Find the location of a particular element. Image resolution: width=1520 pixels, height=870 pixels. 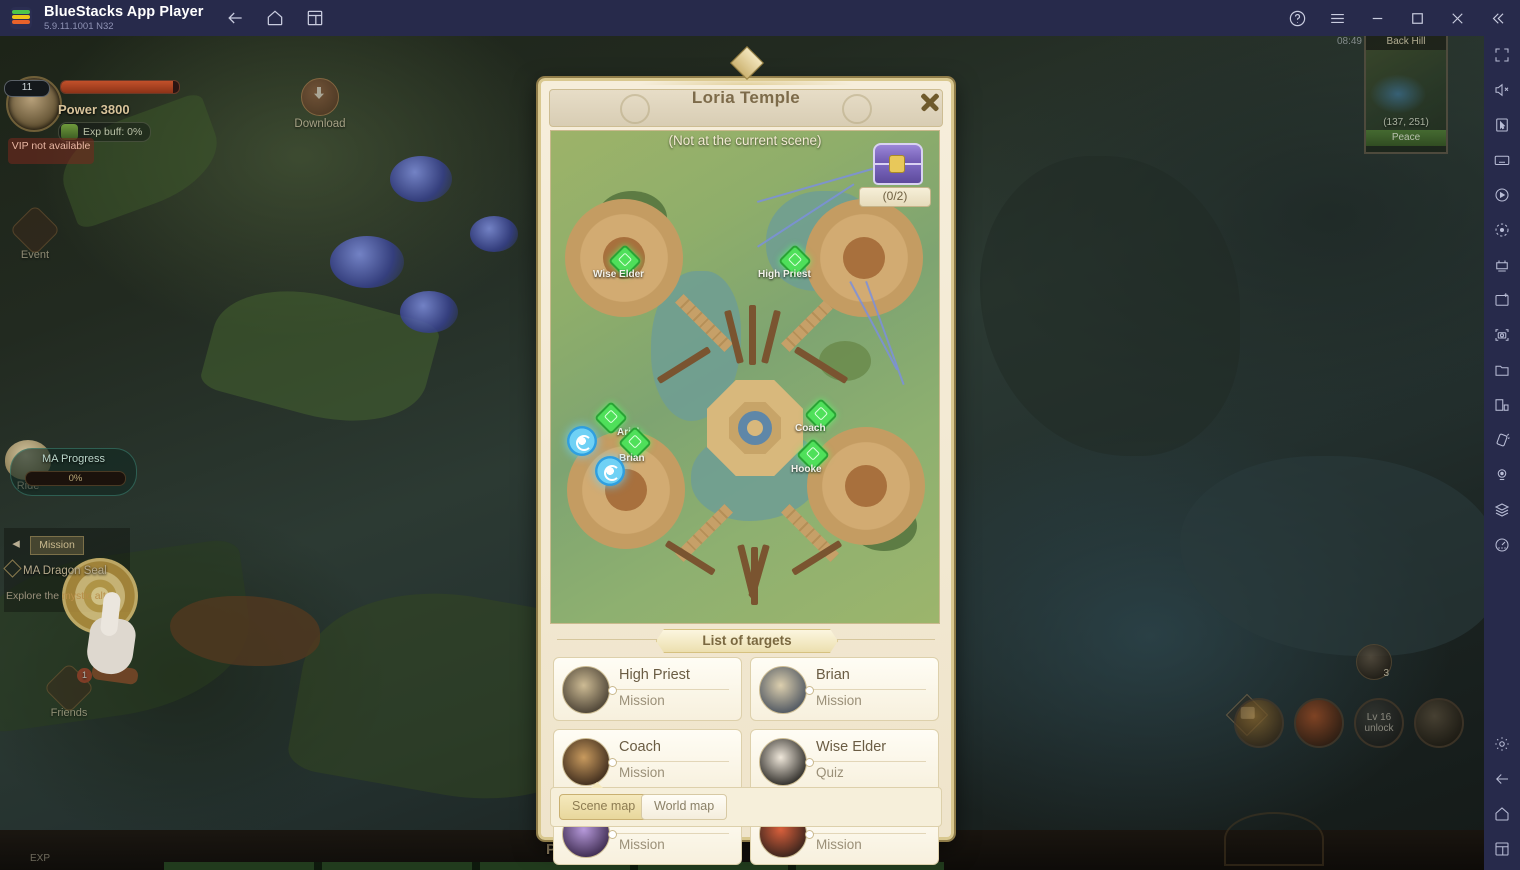

media-folder-icon is located at coordinates (1502, 370).